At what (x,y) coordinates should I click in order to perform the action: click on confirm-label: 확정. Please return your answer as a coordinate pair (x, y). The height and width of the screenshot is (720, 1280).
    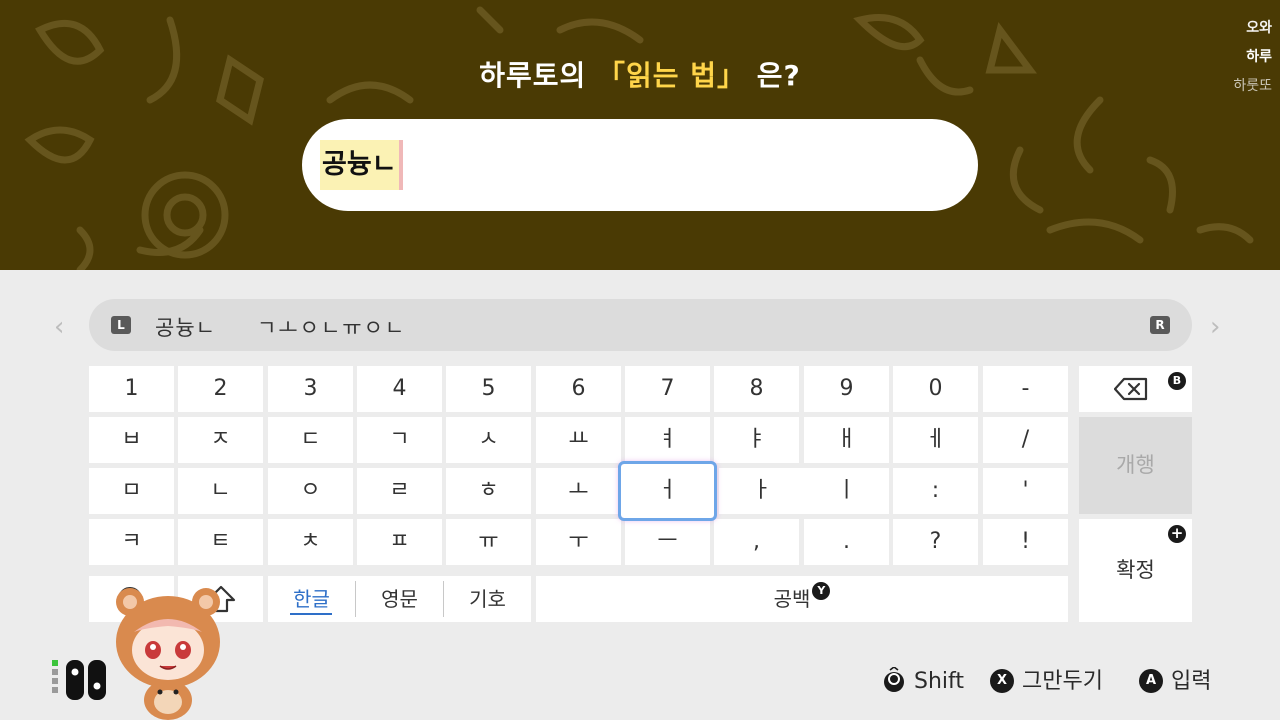
    Looking at the image, I should click on (1135, 570).